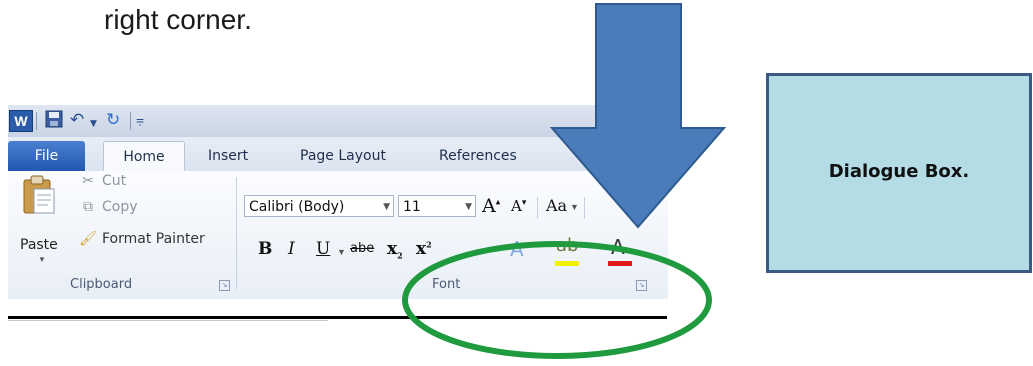 The width and height of the screenshot is (1033, 366). I want to click on underline-button: U, so click(323, 249).